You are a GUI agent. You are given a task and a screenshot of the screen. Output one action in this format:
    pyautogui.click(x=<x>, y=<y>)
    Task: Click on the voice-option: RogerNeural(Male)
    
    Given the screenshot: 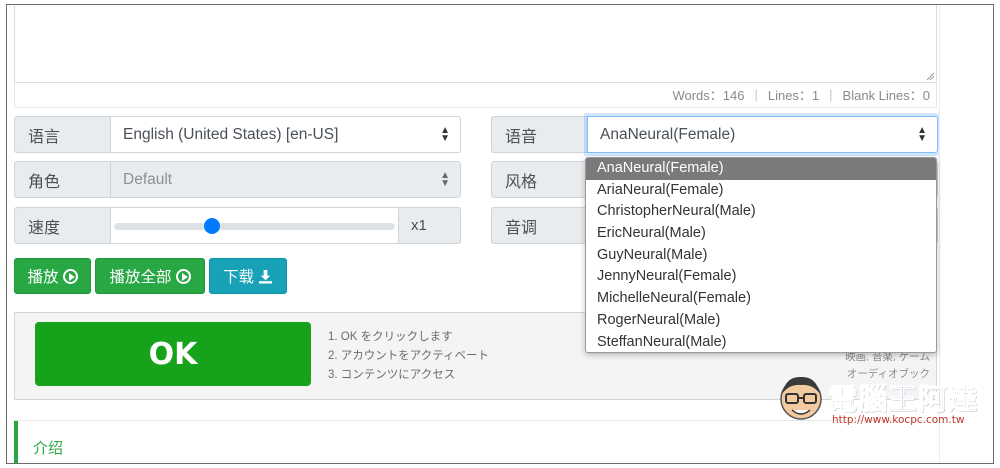 What is the action you would take?
    pyautogui.click(x=761, y=321)
    